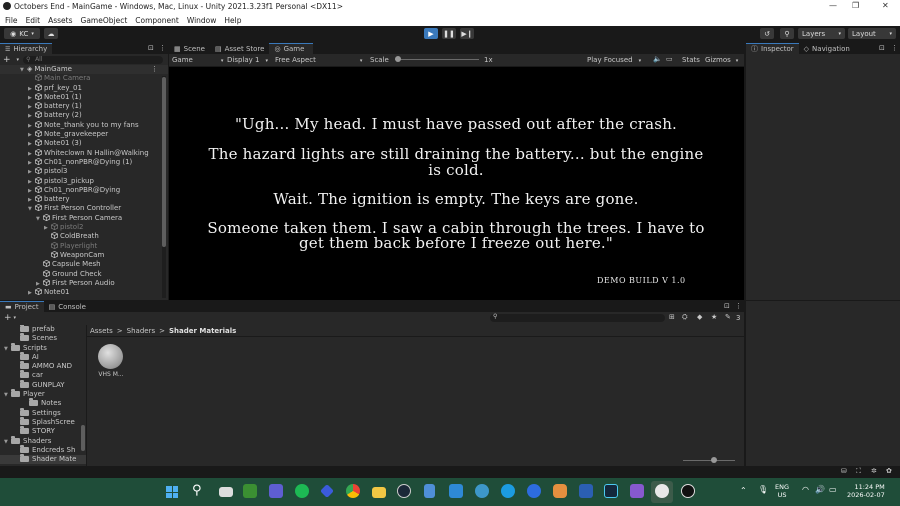 The width and height of the screenshot is (900, 506). What do you see at coordinates (302, 491) in the screenshot?
I see `spotify-icon` at bounding box center [302, 491].